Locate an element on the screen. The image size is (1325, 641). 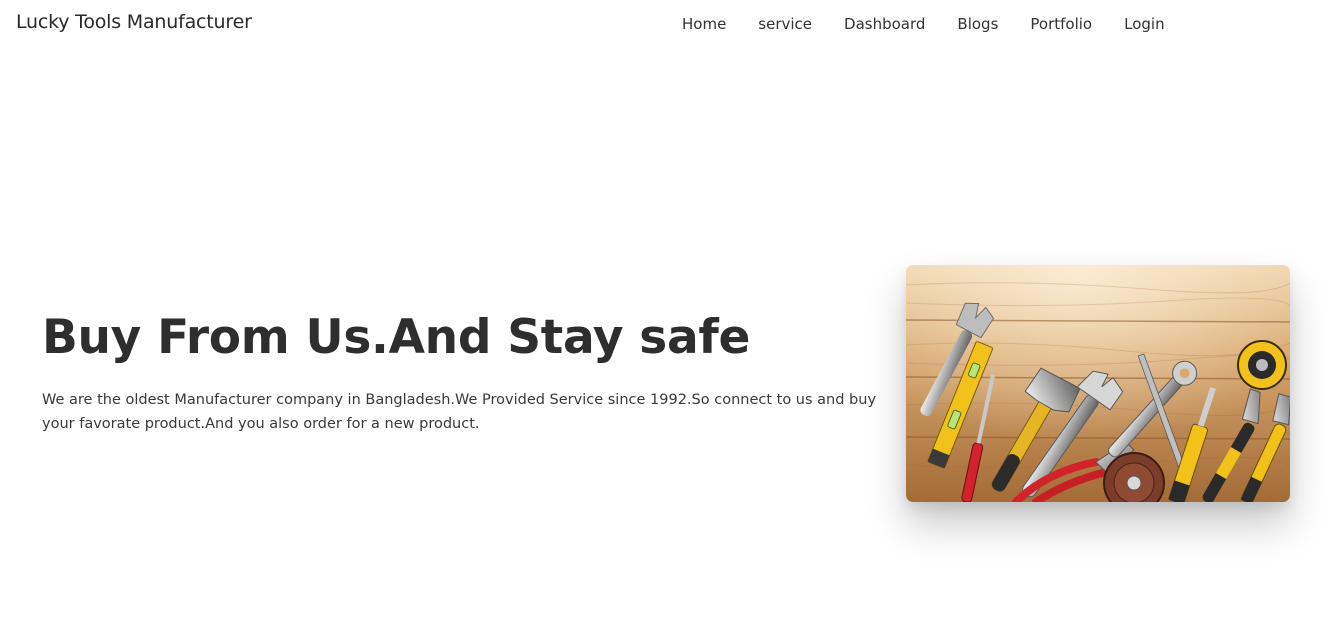
nav-item-blogs: Blogs is located at coordinates (977, 24).